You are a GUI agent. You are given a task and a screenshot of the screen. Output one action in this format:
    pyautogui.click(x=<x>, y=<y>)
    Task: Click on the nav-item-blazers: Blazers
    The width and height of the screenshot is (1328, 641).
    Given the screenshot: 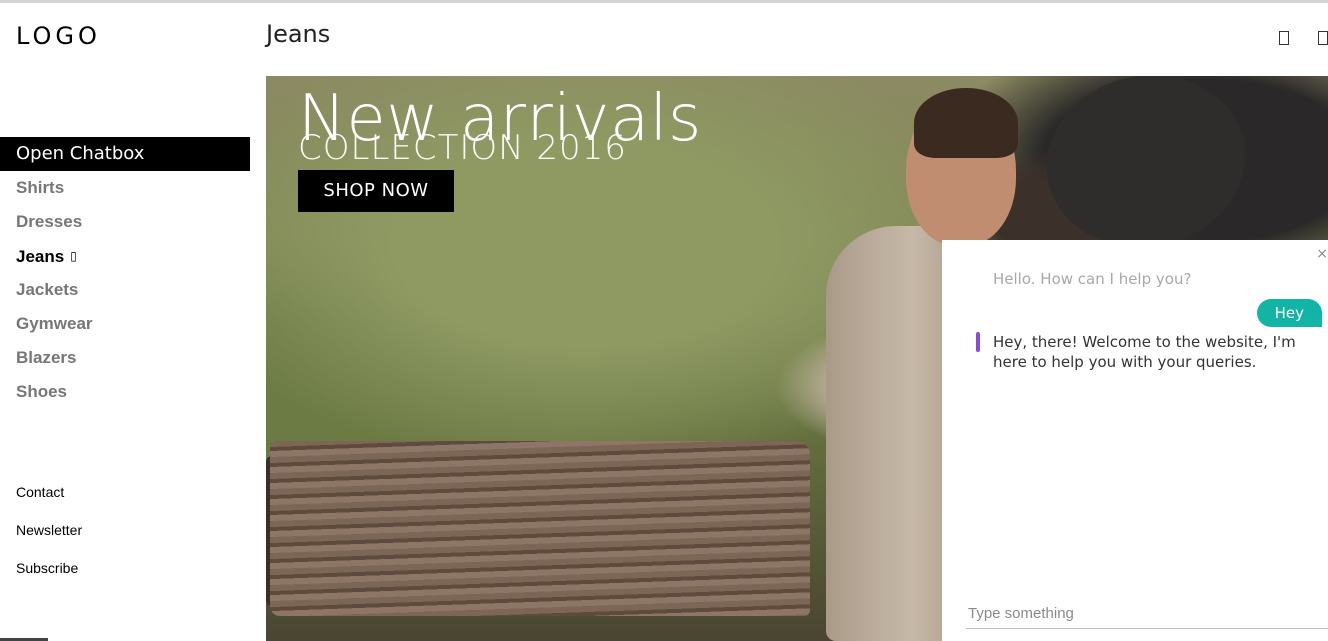 What is the action you would take?
    pyautogui.click(x=54, y=358)
    